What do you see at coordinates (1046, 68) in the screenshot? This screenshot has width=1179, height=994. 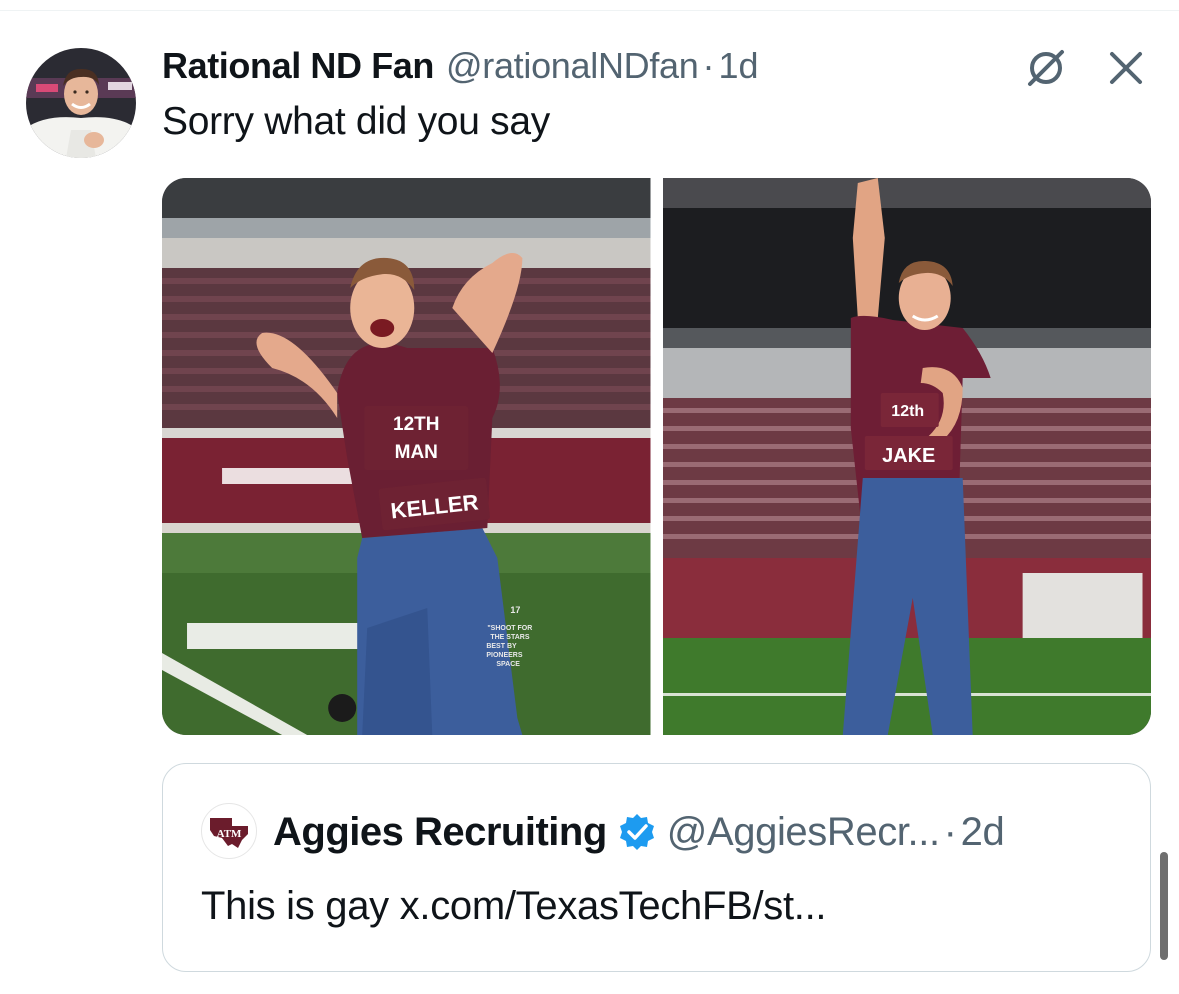 I see `grok-icon` at bounding box center [1046, 68].